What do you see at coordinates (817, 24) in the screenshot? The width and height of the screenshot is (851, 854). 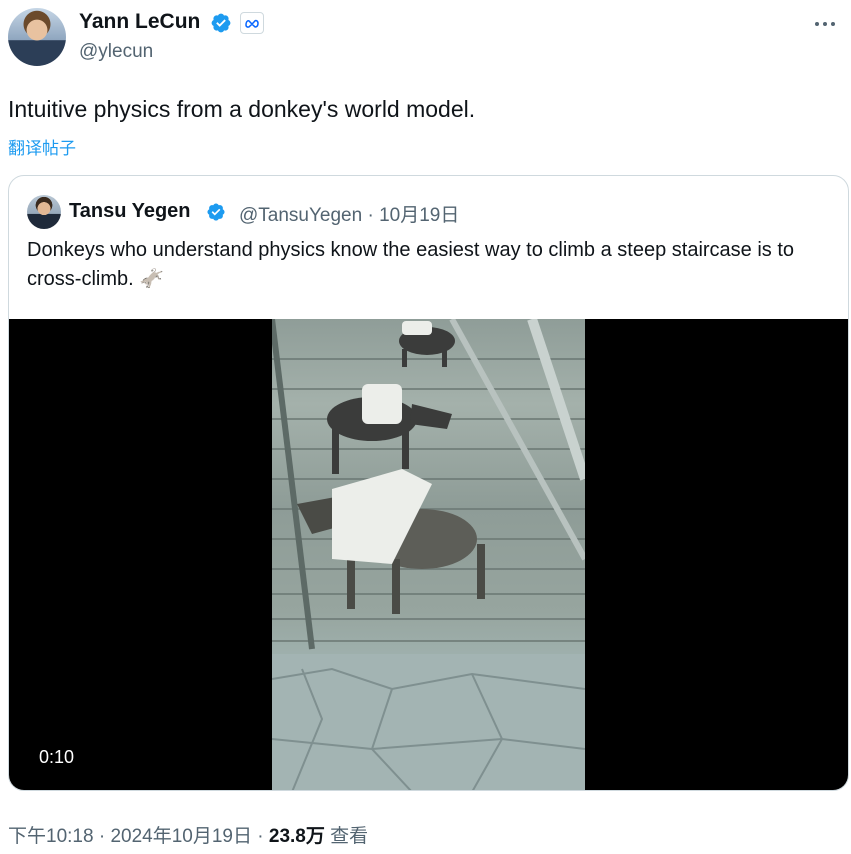 I see `more-dots-icon` at bounding box center [817, 24].